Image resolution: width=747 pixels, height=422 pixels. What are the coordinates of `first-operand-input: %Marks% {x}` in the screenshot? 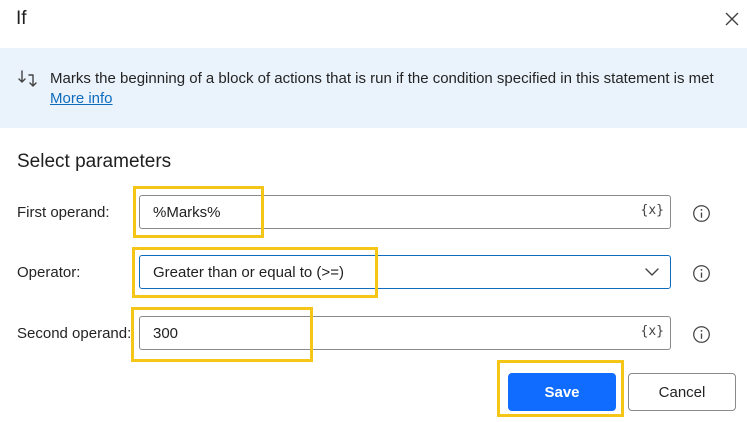 It's located at (405, 212).